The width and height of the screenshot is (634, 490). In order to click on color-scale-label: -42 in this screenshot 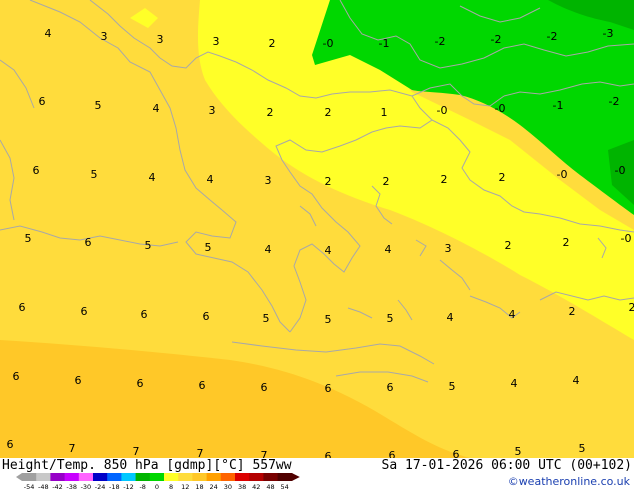, I will do `click(57, 486)`.